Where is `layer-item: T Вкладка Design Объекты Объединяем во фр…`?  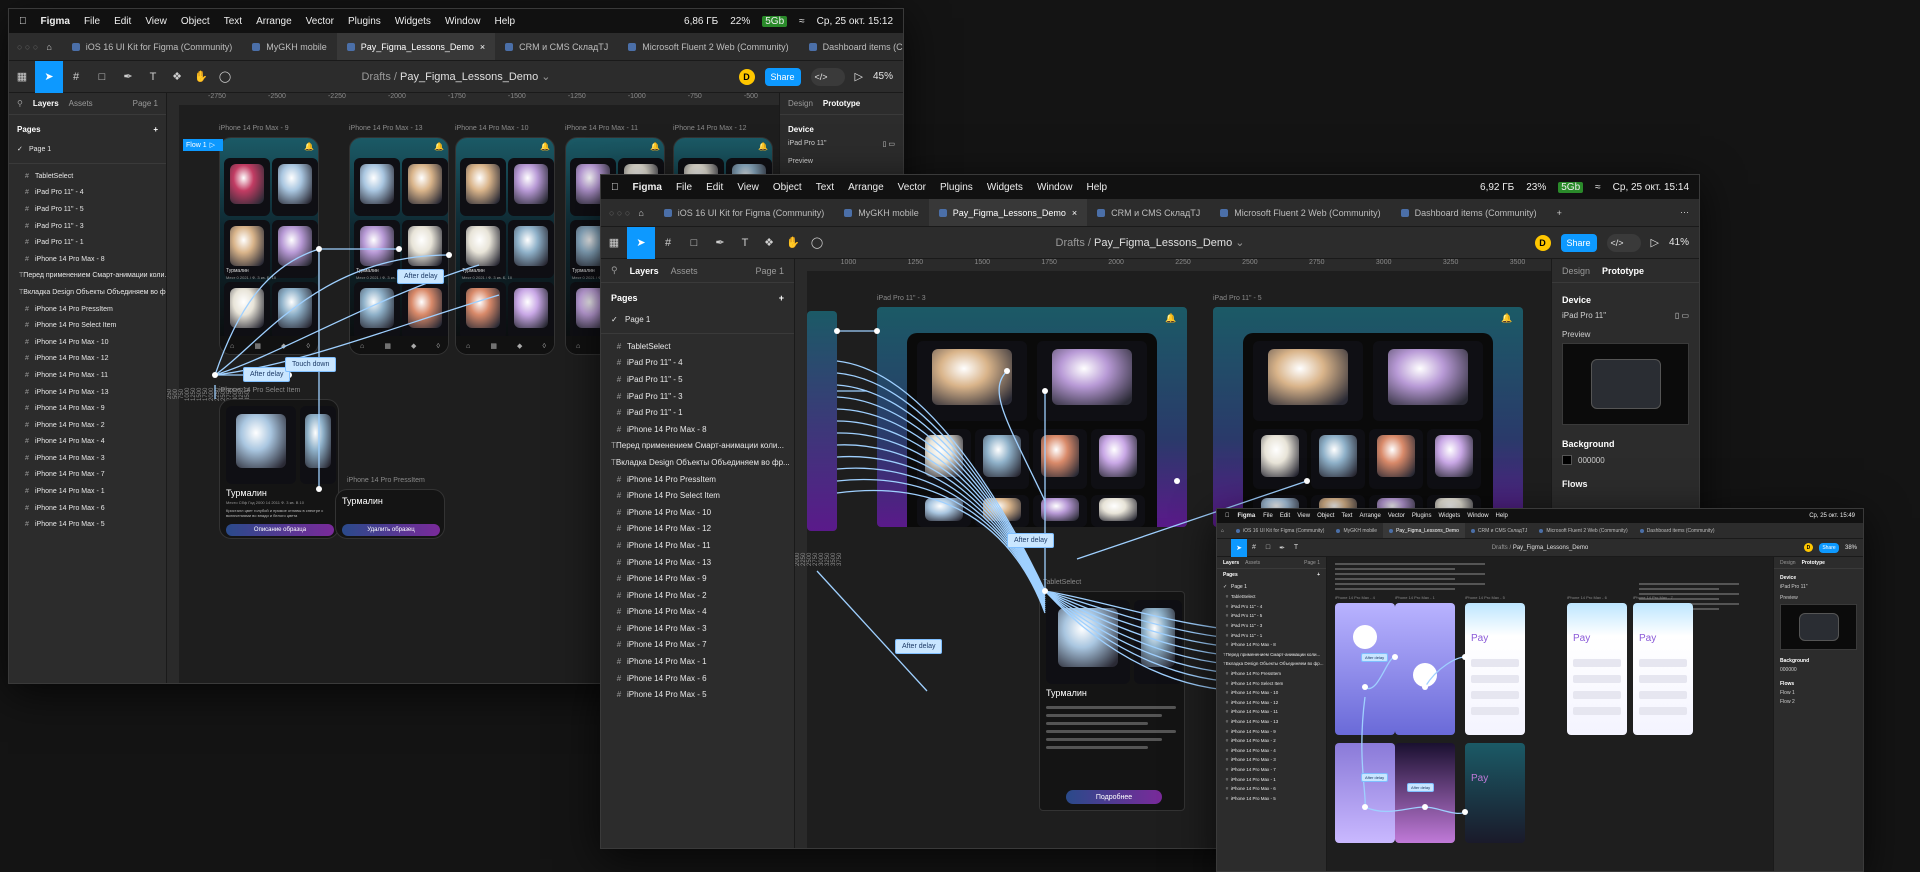 layer-item: T Вкладка Design Объекты Объединяем во фр… is located at coordinates (697, 462).